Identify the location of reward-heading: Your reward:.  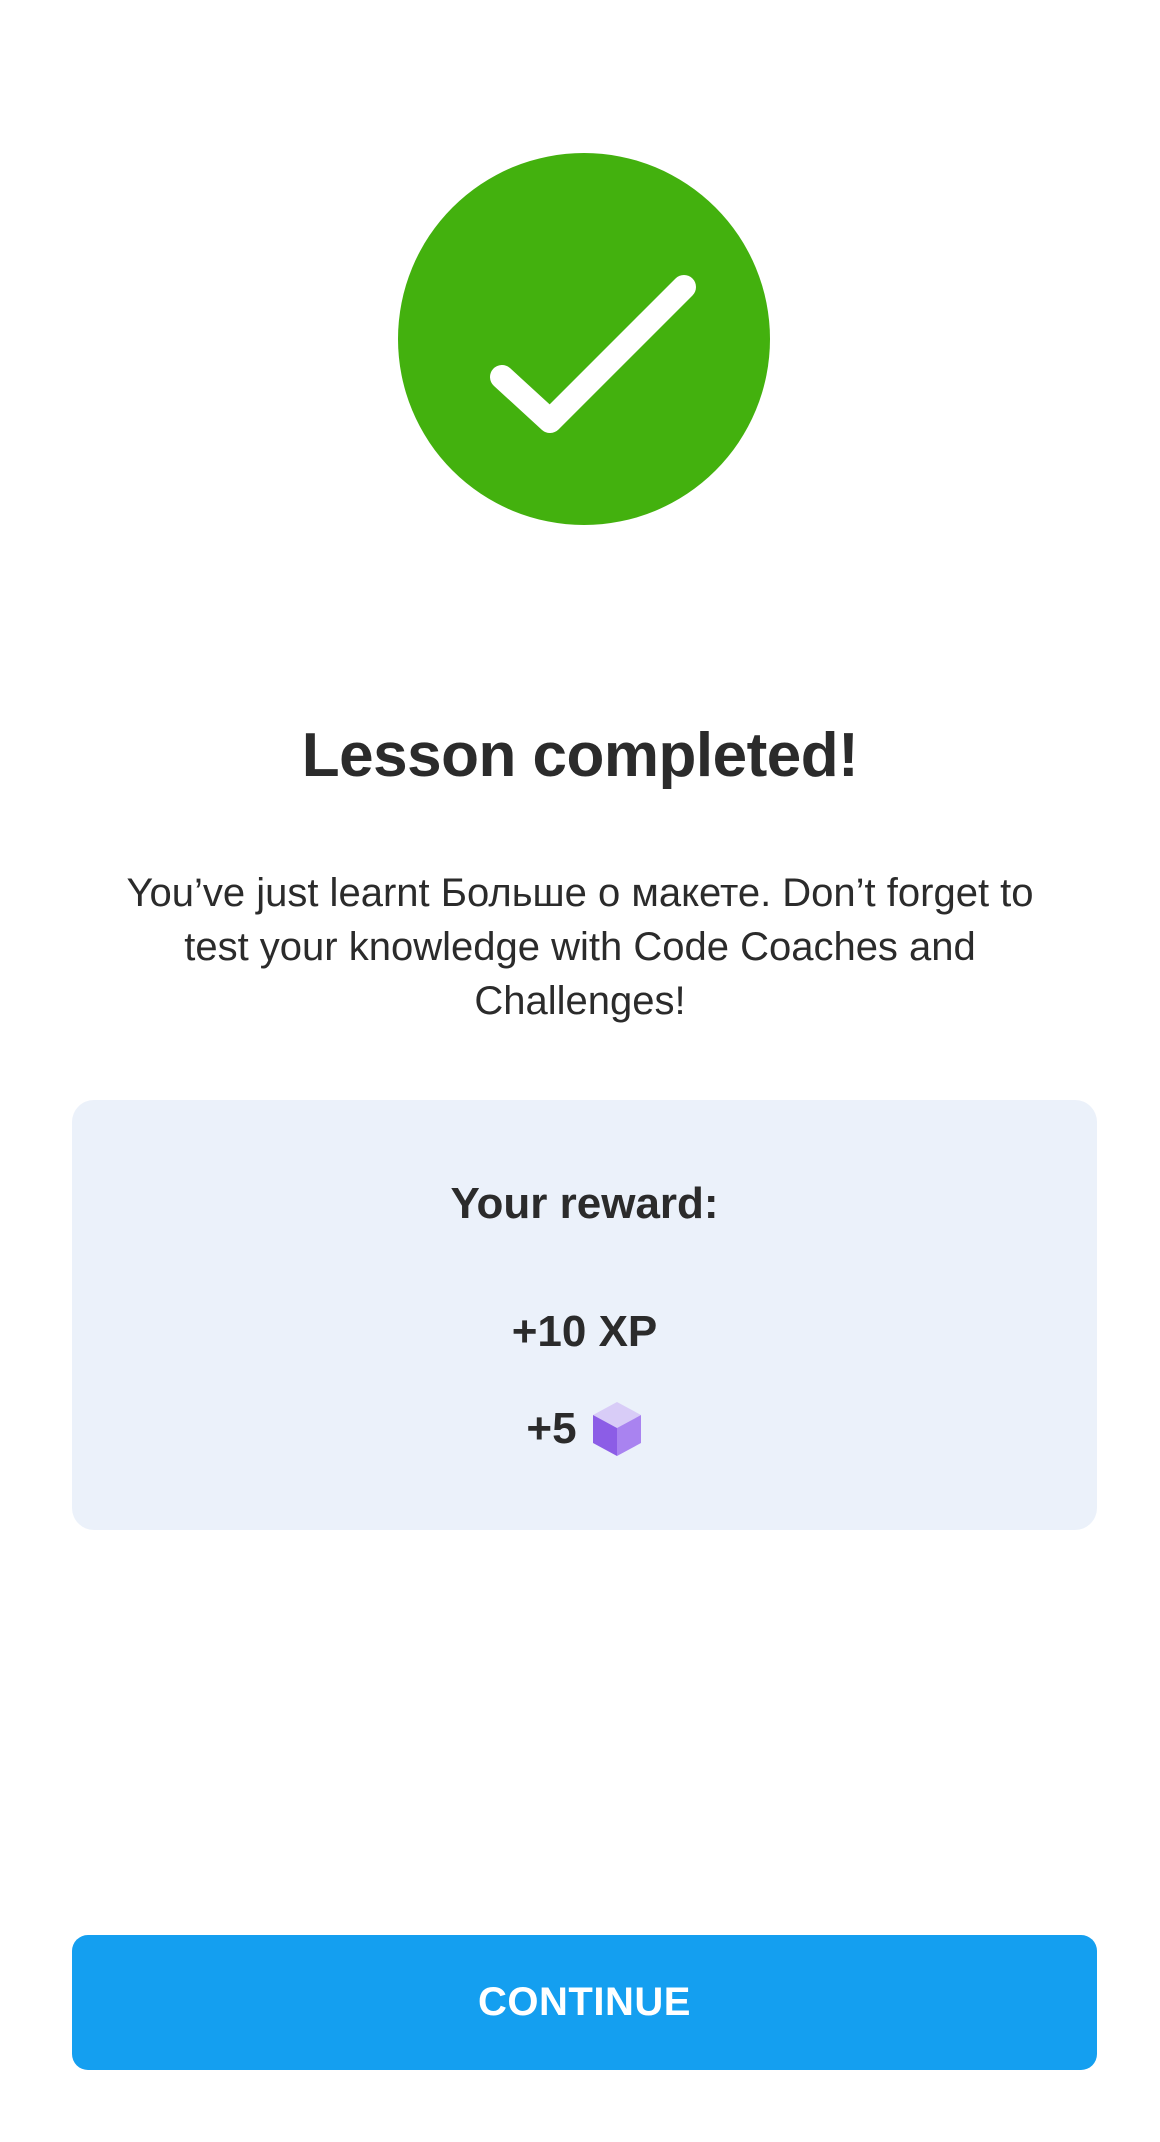
(584, 1203).